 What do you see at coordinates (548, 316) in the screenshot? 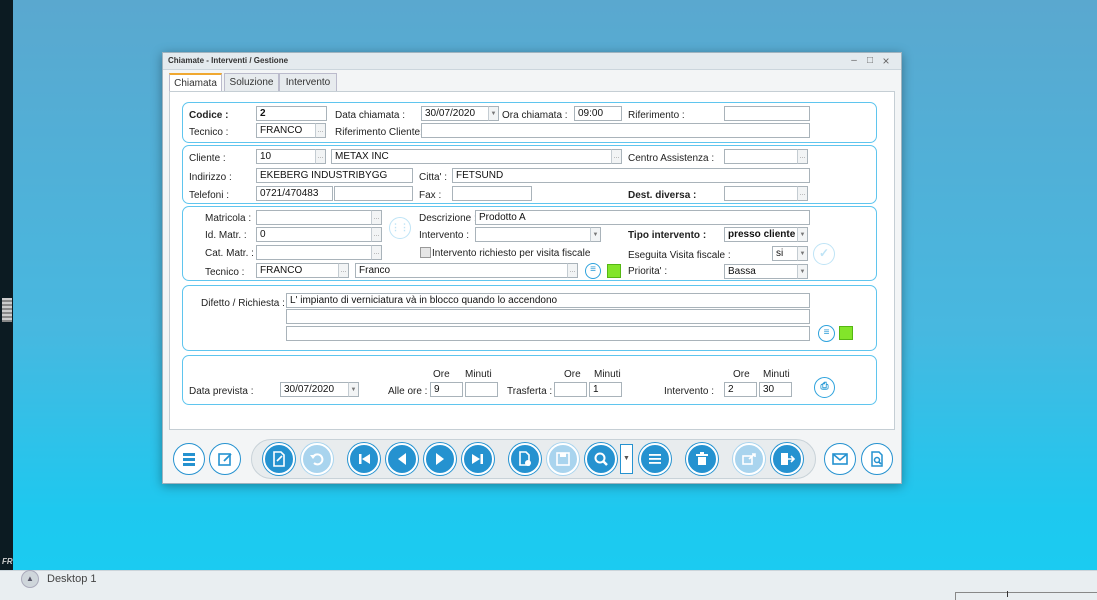
I see `difetto-line2-field` at bounding box center [548, 316].